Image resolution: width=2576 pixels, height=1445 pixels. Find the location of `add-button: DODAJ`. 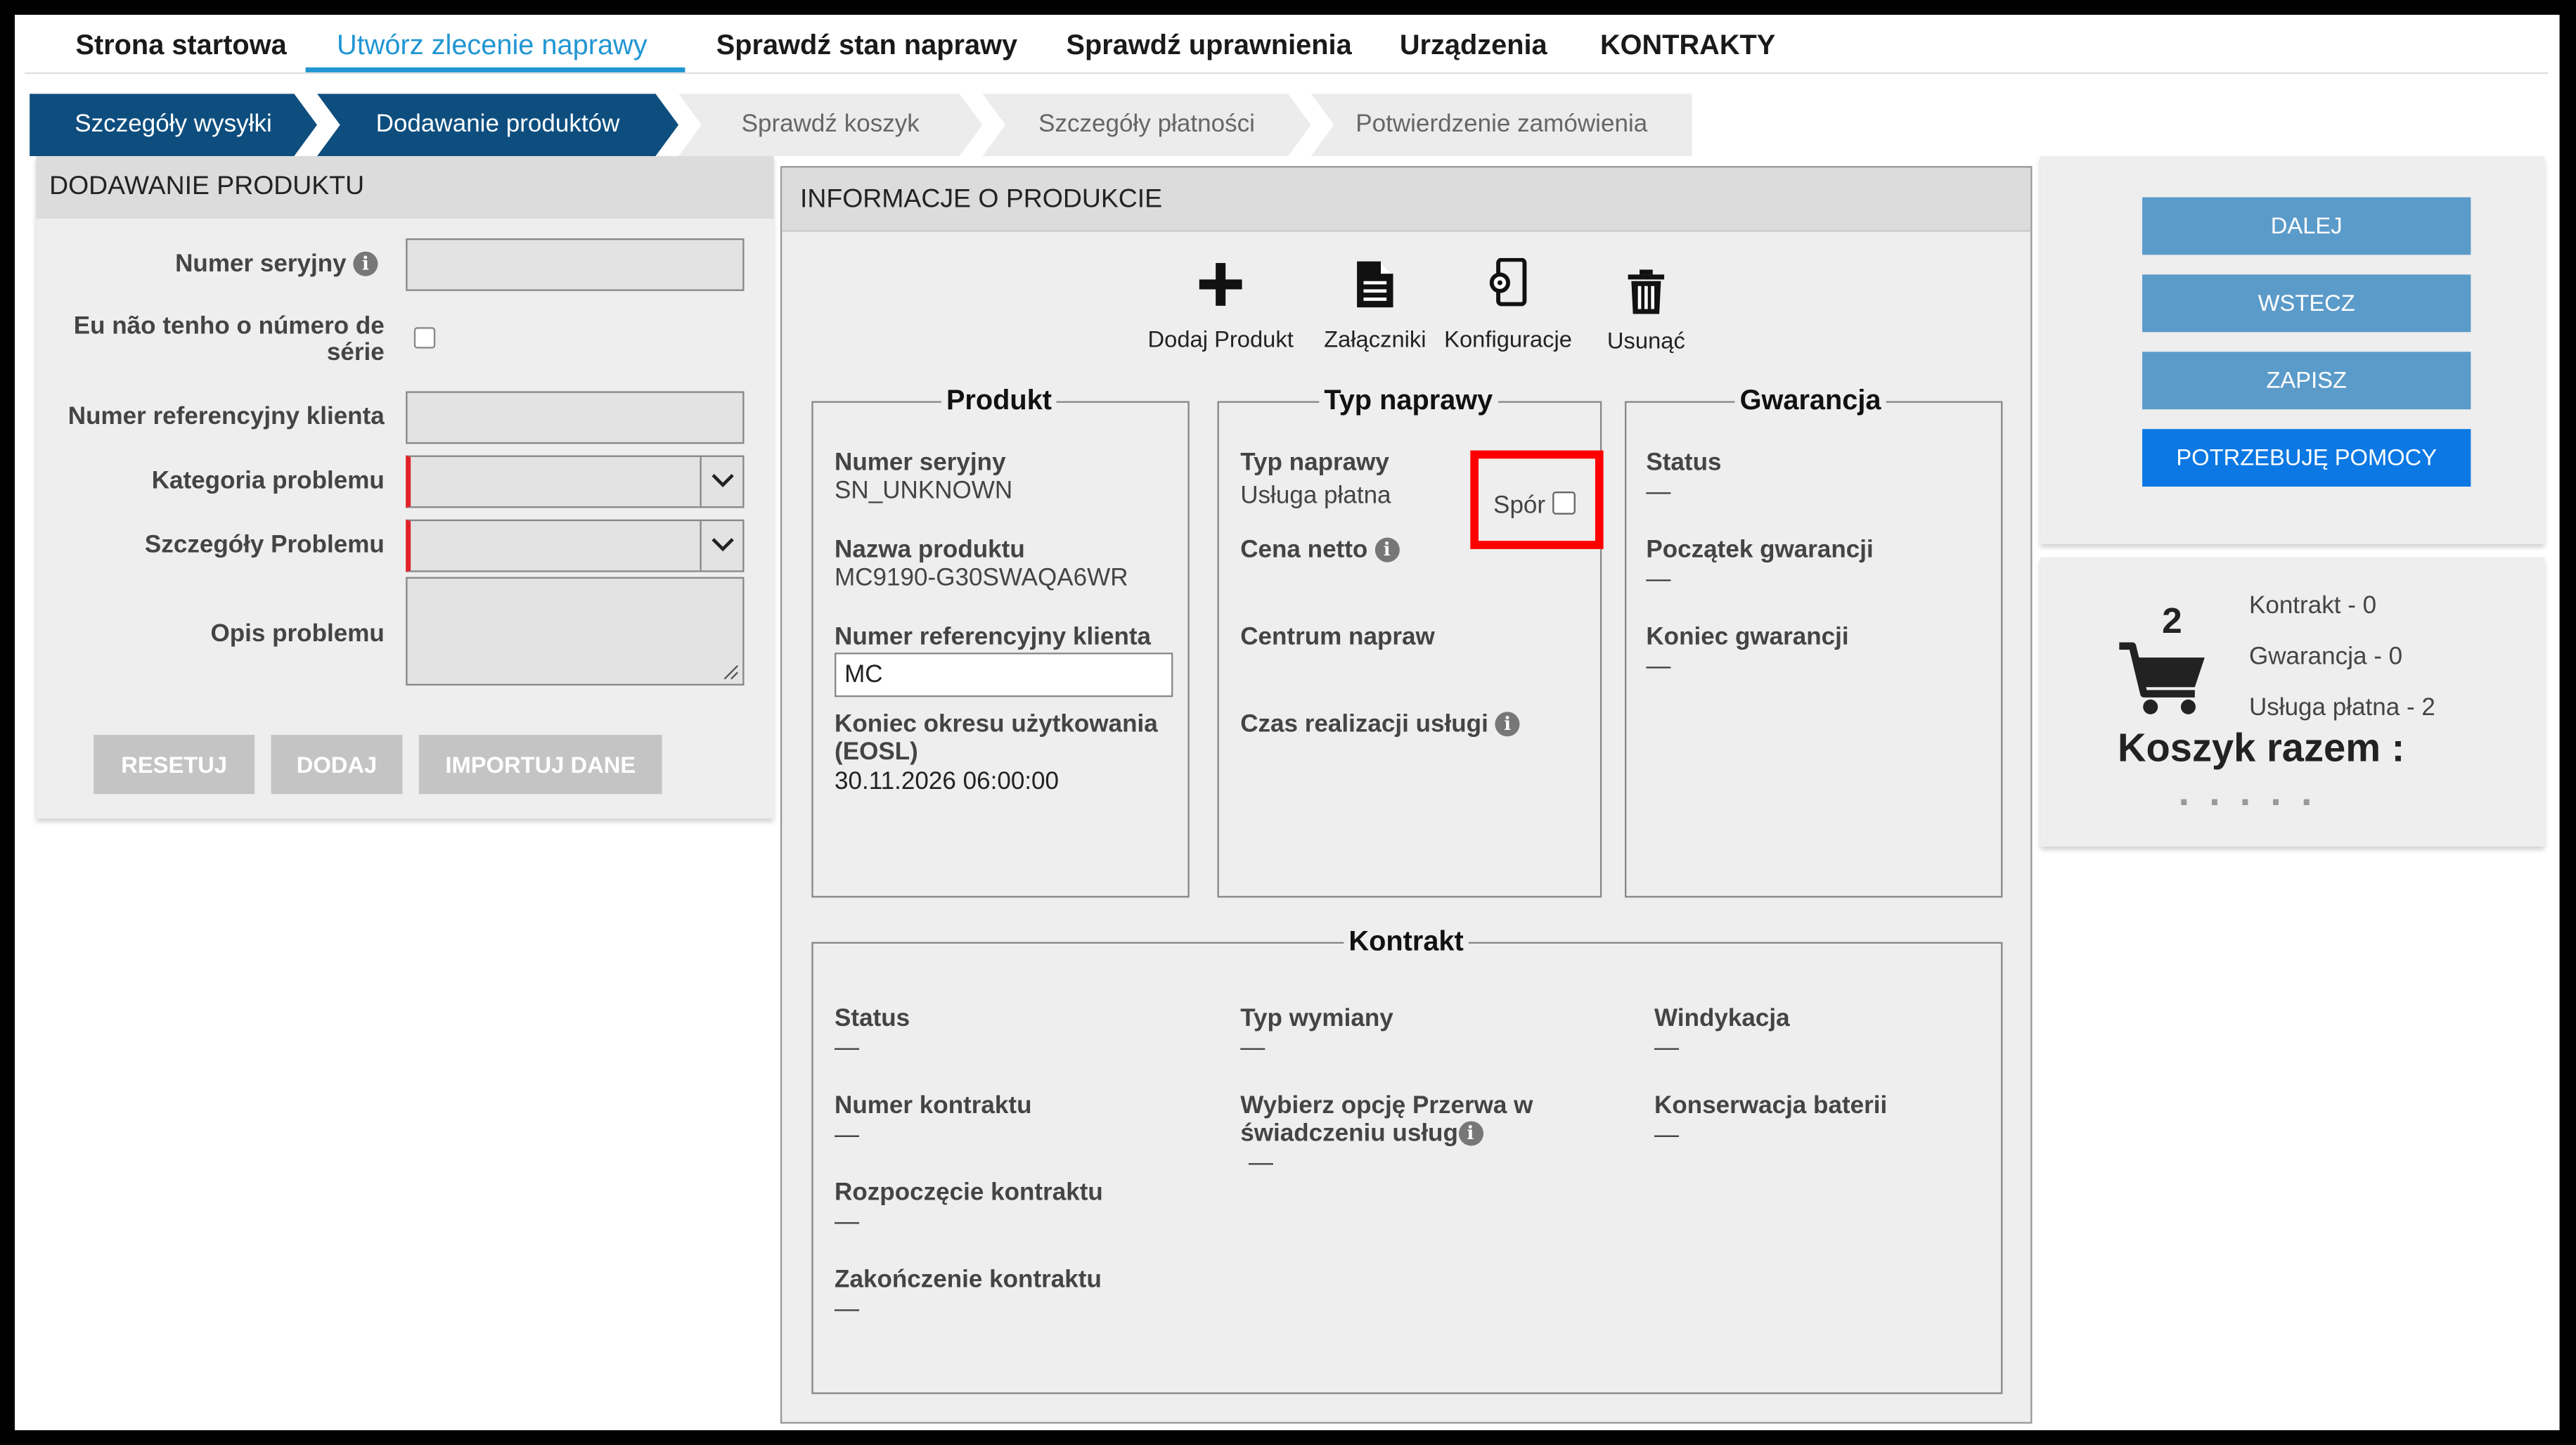

add-button: DODAJ is located at coordinates (337, 765).